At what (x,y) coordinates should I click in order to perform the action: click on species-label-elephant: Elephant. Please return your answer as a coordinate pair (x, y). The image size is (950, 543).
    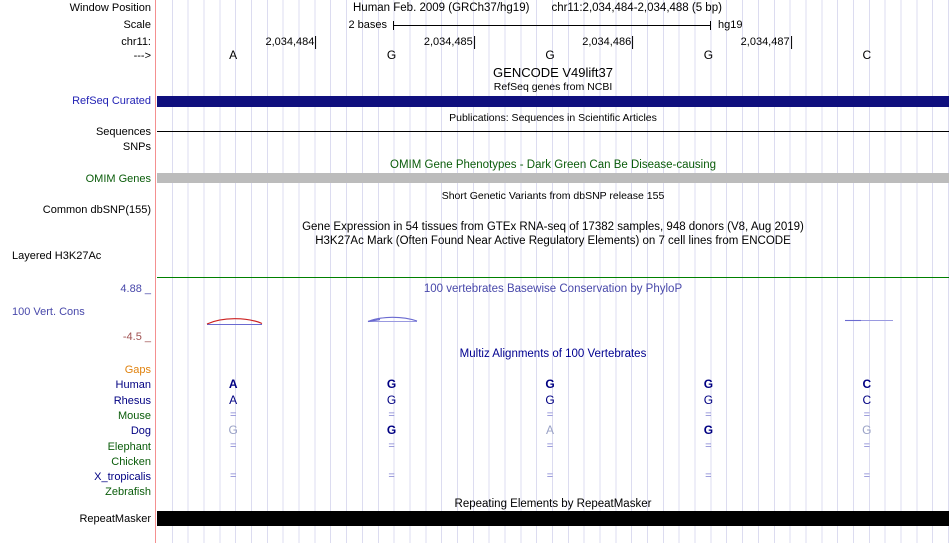
    Looking at the image, I should click on (129, 447).